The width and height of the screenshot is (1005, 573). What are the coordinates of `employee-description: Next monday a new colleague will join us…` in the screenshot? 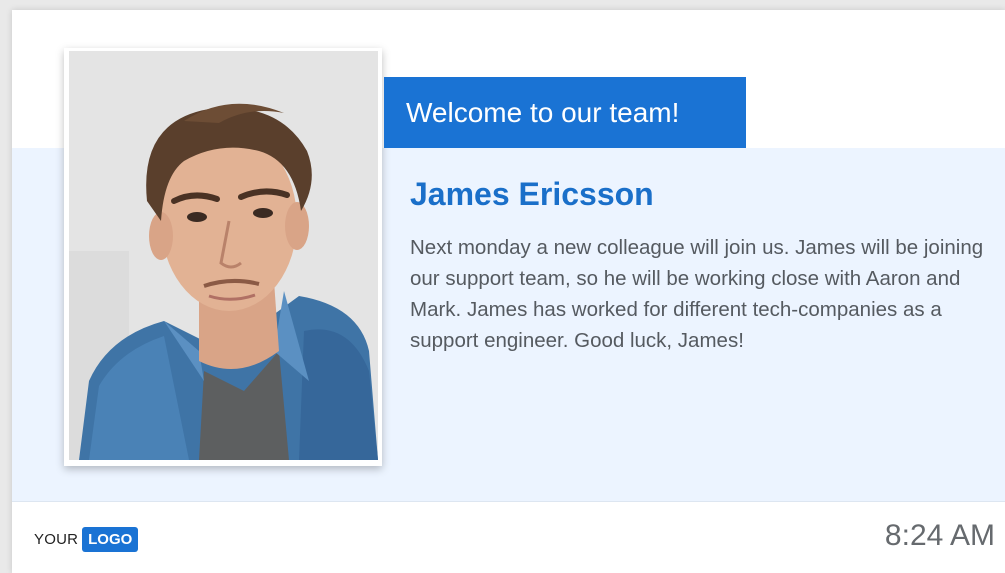 It's located at (697, 294).